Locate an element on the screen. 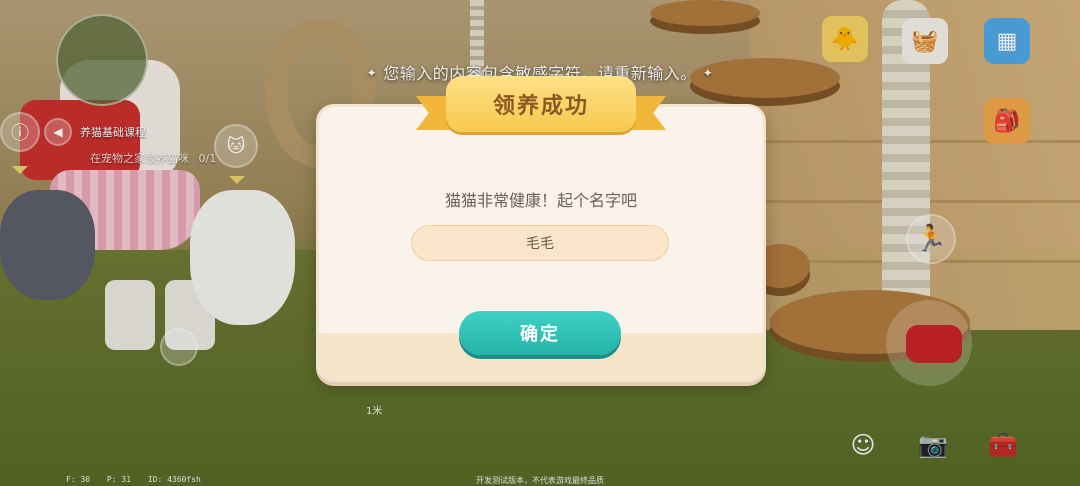  pet-name-input is located at coordinates (540, 243).